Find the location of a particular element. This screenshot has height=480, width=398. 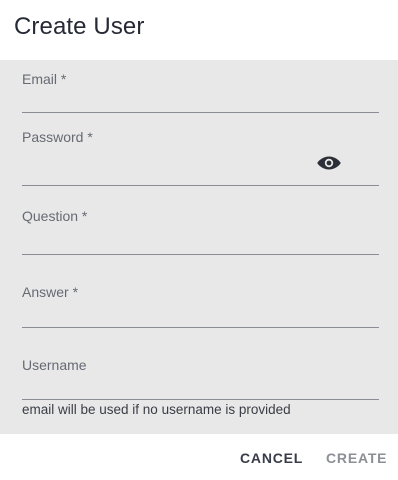

question-field is located at coordinates (177, 236).